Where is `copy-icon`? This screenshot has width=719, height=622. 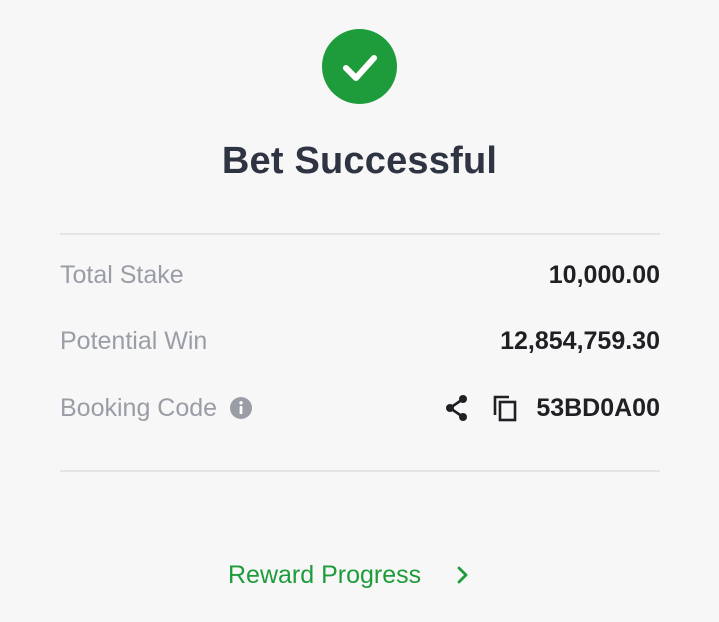
copy-icon is located at coordinates (505, 408).